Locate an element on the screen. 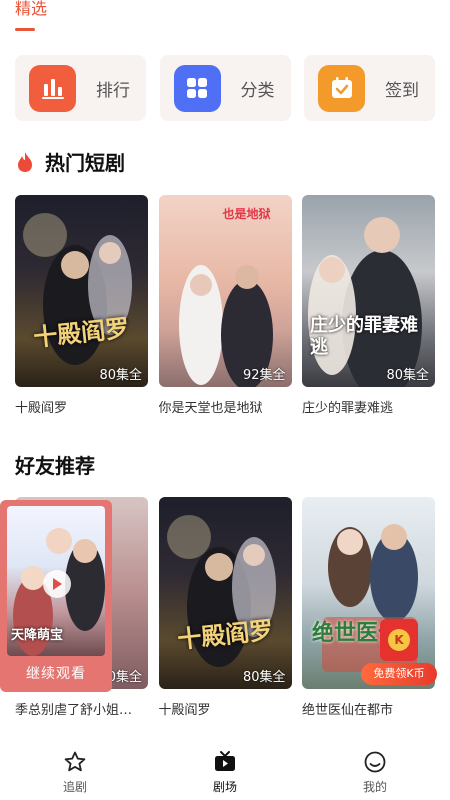 The height and width of the screenshot is (800, 450). quick-actions: 排行 分类 签到 is located at coordinates (225, 88).